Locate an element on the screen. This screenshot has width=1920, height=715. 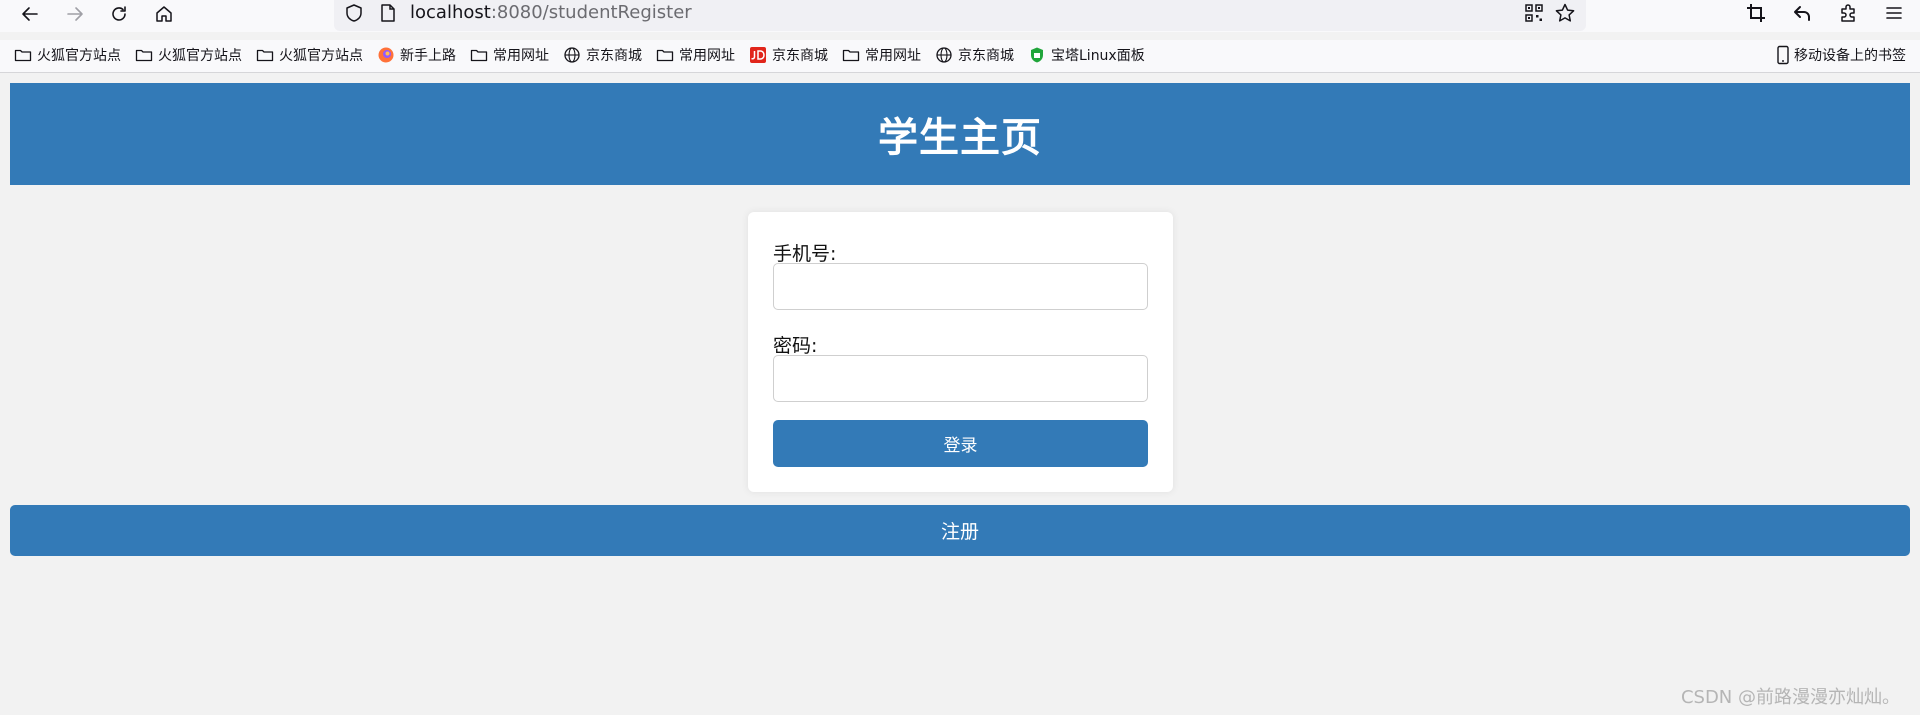
crop-icon is located at coordinates (1756, 13).